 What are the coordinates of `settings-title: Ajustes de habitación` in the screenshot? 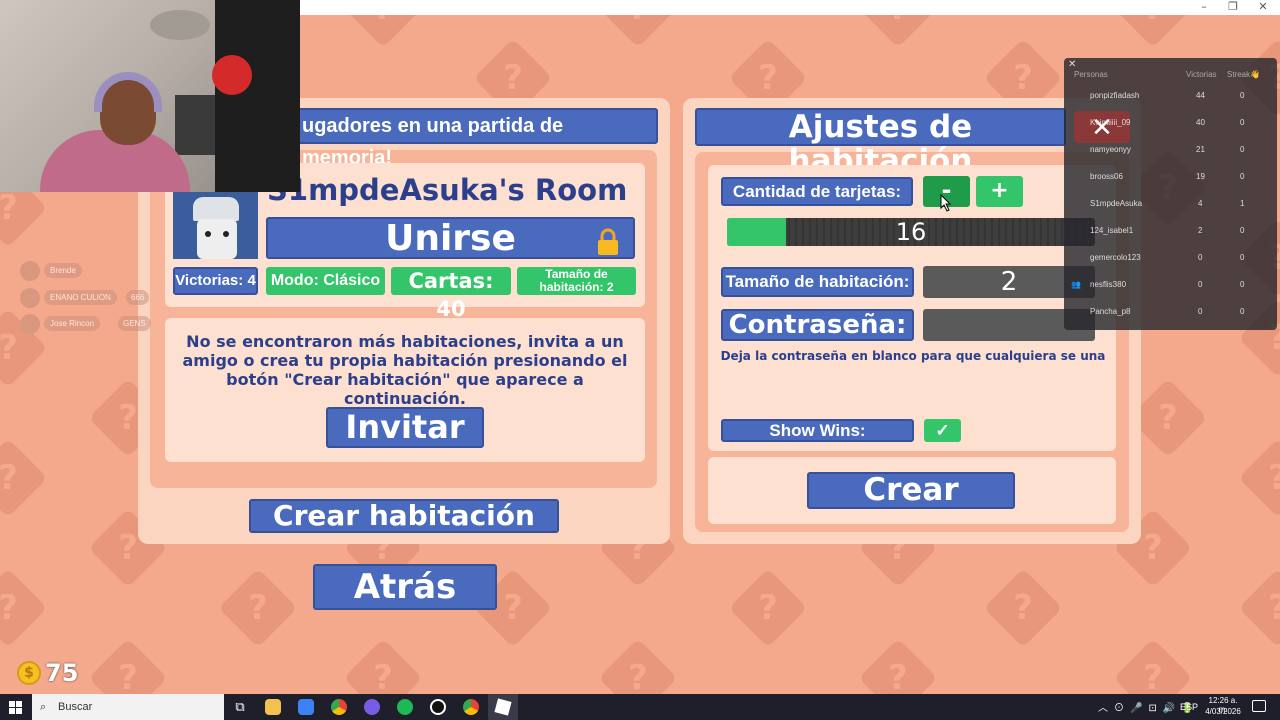 It's located at (880, 143).